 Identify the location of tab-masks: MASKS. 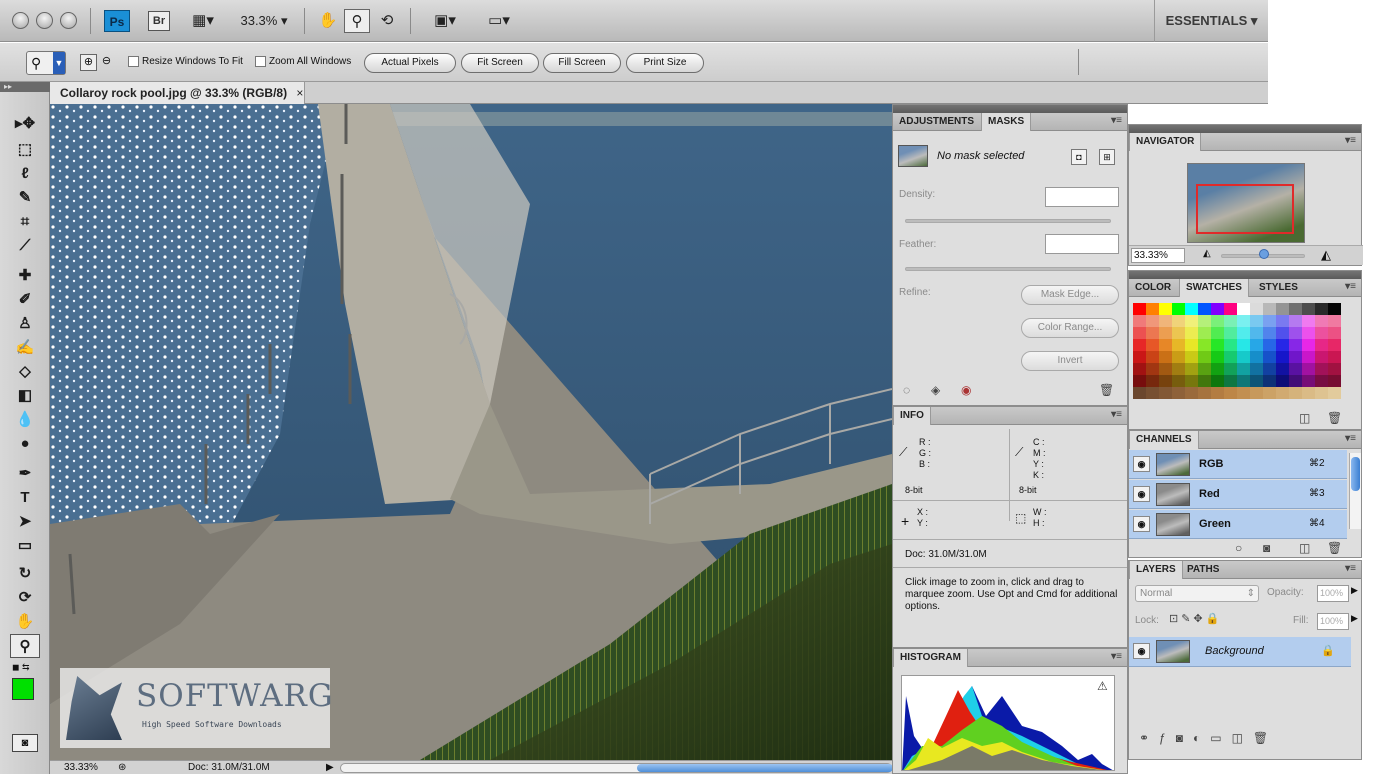
(1006, 122).